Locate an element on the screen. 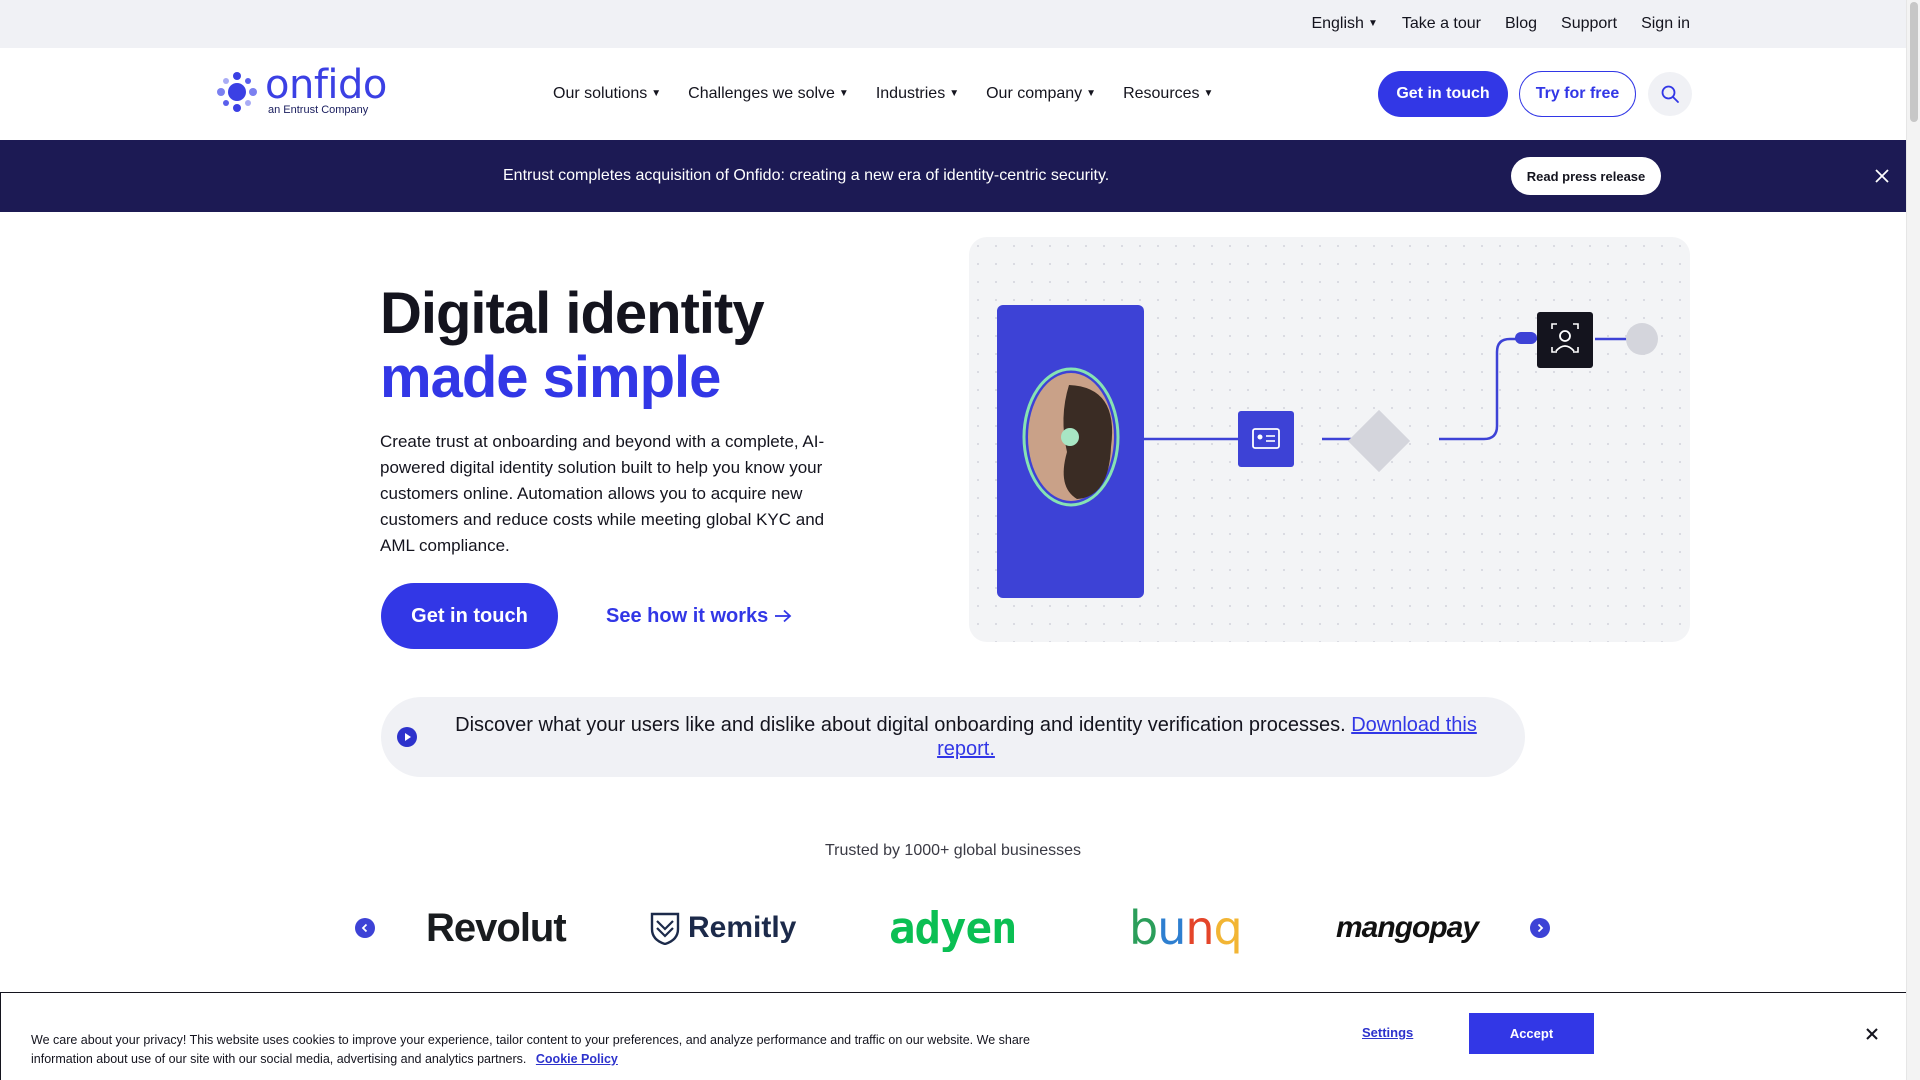 The width and height of the screenshot is (1920, 1080). utility-link-blog: Blog is located at coordinates (1521, 24).